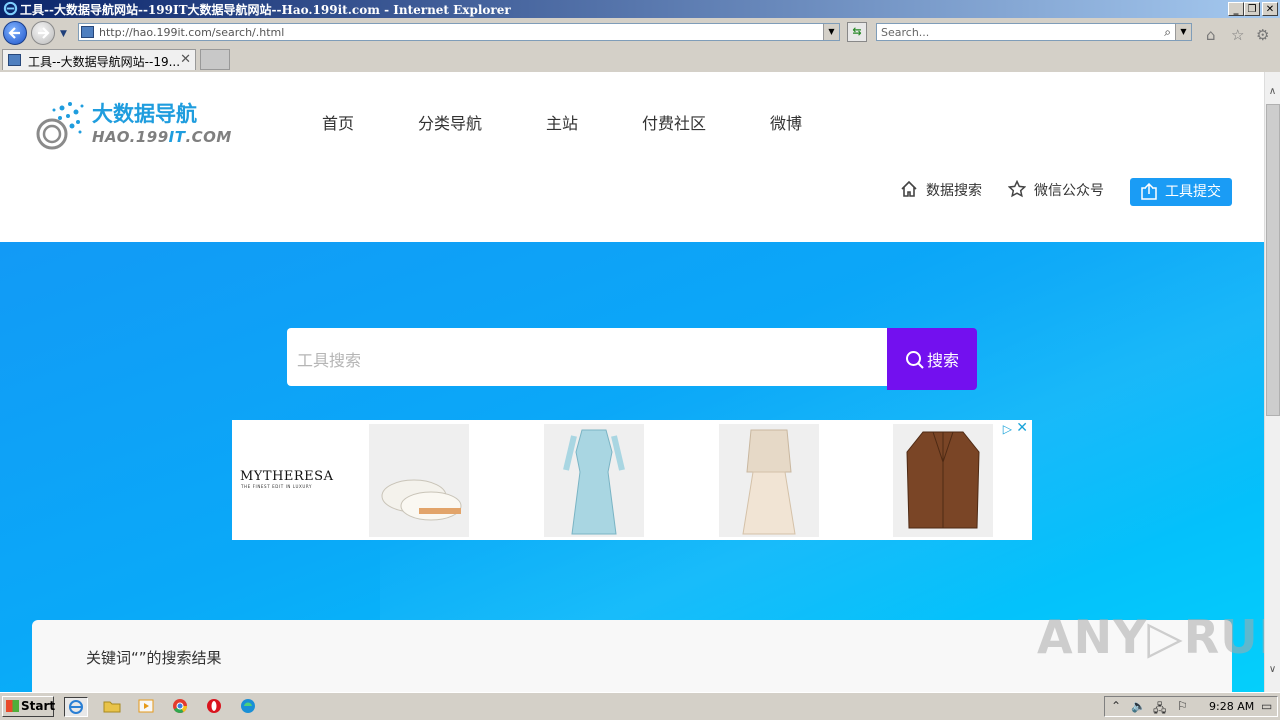  Describe the element at coordinates (1262, 35) in the screenshot. I see `tools-gear-icon: ⚙` at that location.